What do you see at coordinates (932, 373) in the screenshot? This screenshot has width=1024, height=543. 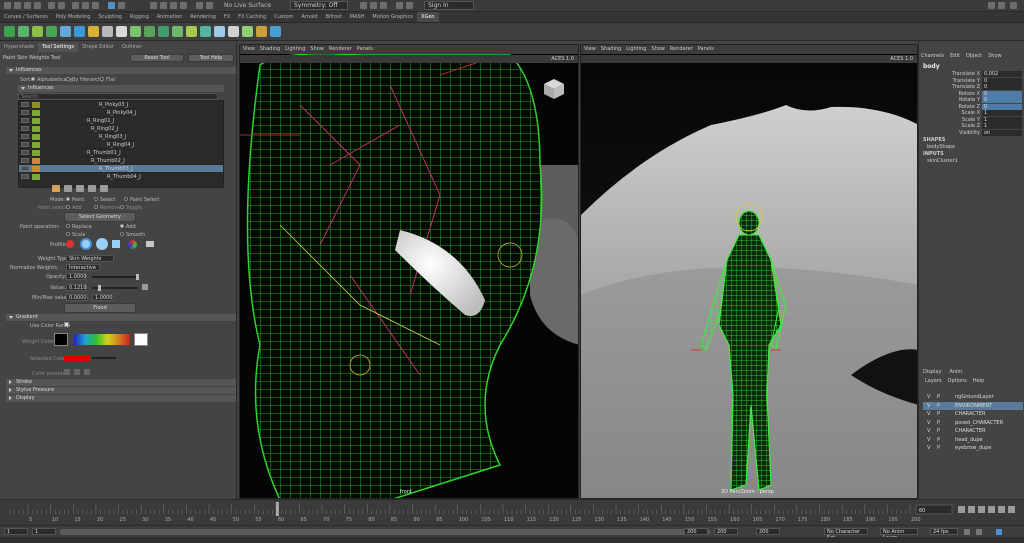 I see `tab-display-layers: Display` at bounding box center [932, 373].